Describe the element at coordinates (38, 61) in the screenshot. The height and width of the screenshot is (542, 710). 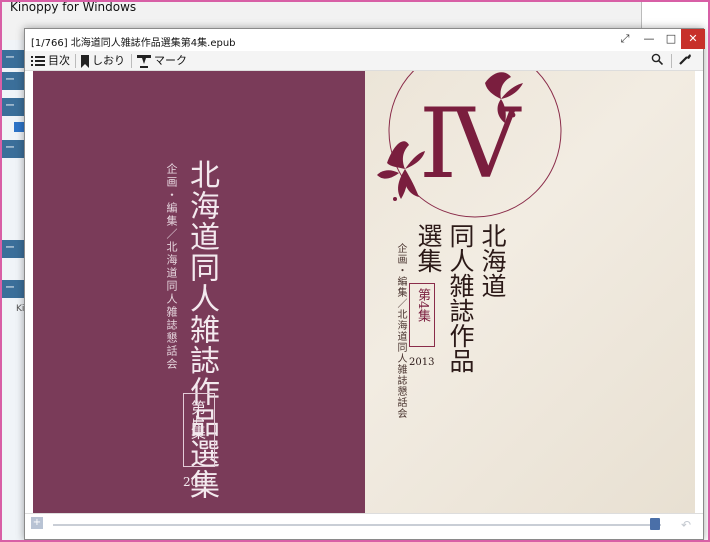
I see `list-icon` at that location.